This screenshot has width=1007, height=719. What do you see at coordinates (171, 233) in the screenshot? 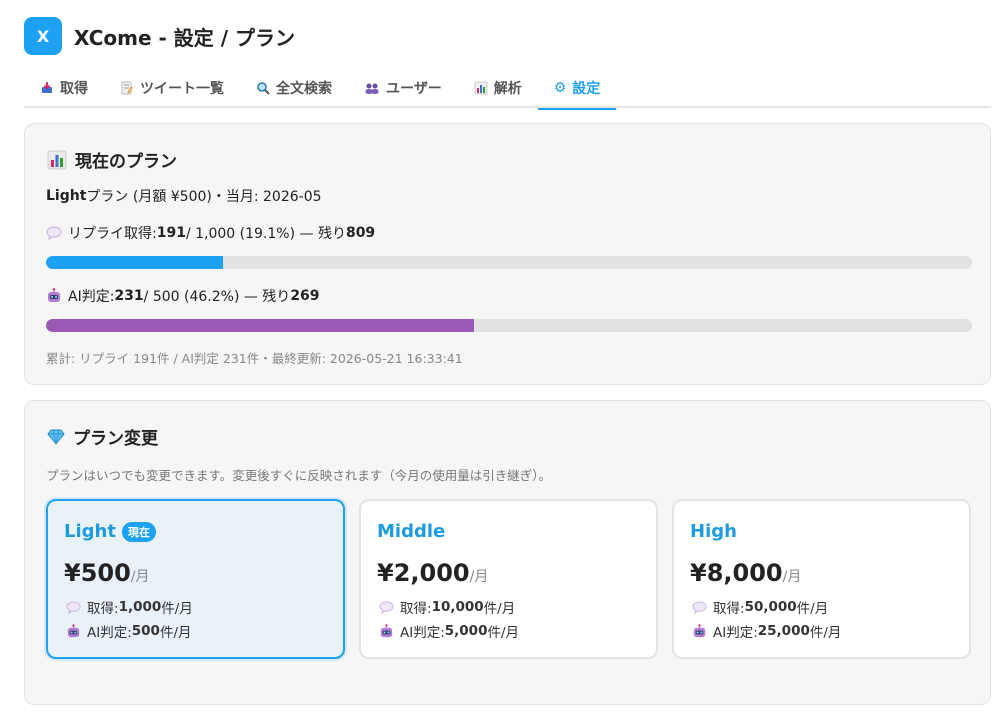
I see `reply-used: 191` at bounding box center [171, 233].